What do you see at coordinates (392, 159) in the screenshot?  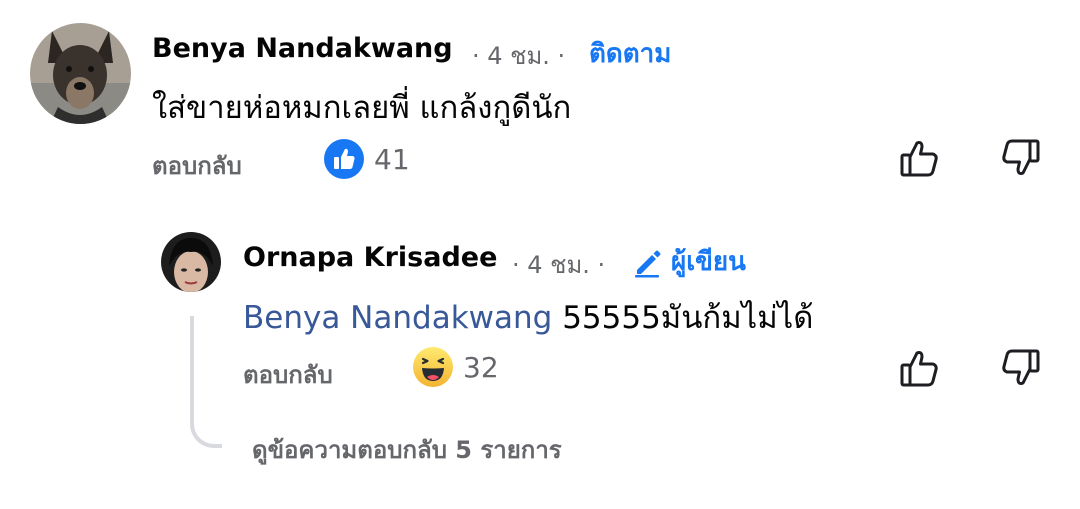 I see `reaction-count: 41` at bounding box center [392, 159].